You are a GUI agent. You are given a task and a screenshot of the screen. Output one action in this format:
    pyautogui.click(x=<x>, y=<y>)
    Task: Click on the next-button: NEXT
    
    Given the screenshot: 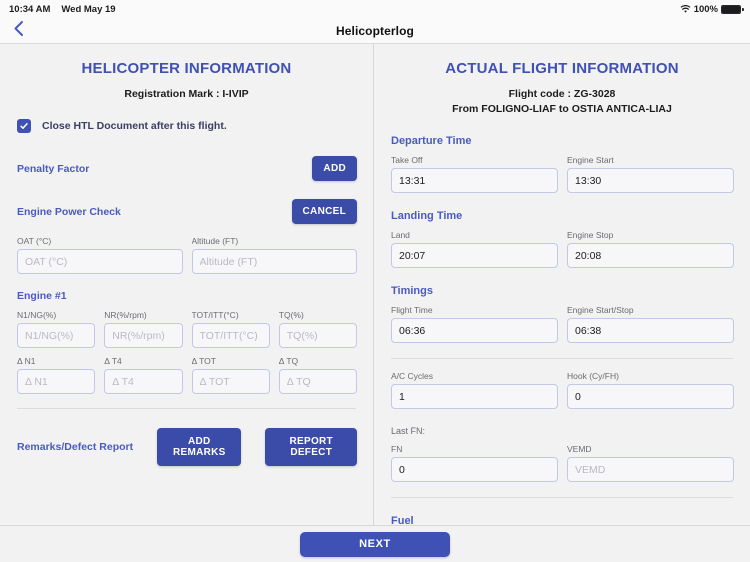 What is the action you would take?
    pyautogui.click(x=375, y=544)
    